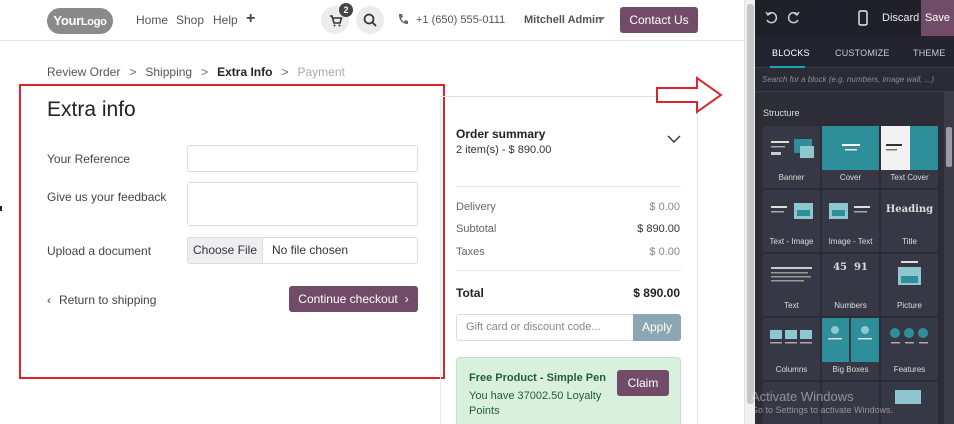  Describe the element at coordinates (168, 72) in the screenshot. I see `breadcrumb-shipping: Shipping` at that location.